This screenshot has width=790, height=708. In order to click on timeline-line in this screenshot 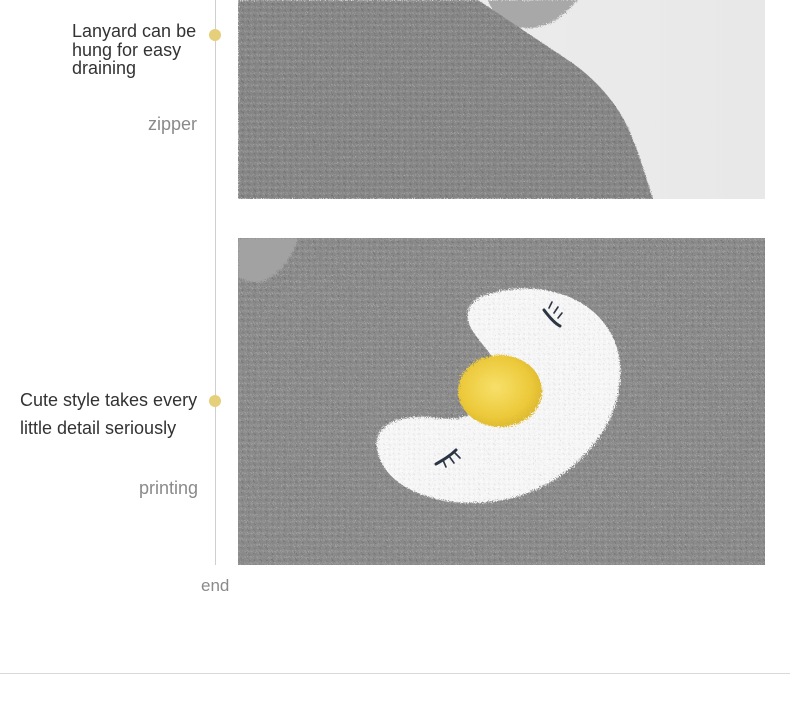, I will do `click(215, 282)`.